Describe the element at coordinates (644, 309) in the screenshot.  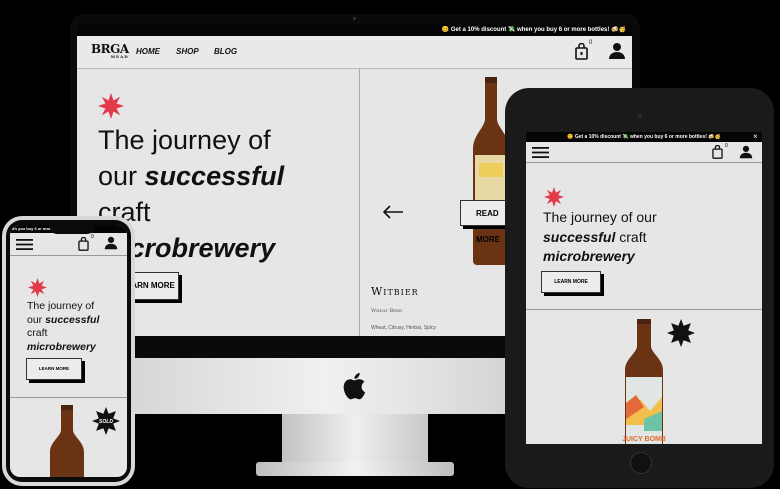
I see `tablet-divider` at that location.